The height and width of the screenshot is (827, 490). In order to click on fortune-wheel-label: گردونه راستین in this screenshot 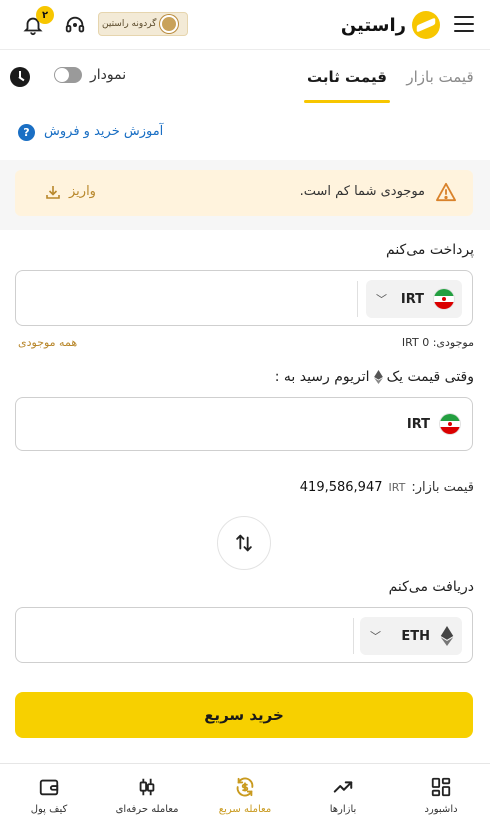, I will do `click(129, 24)`.